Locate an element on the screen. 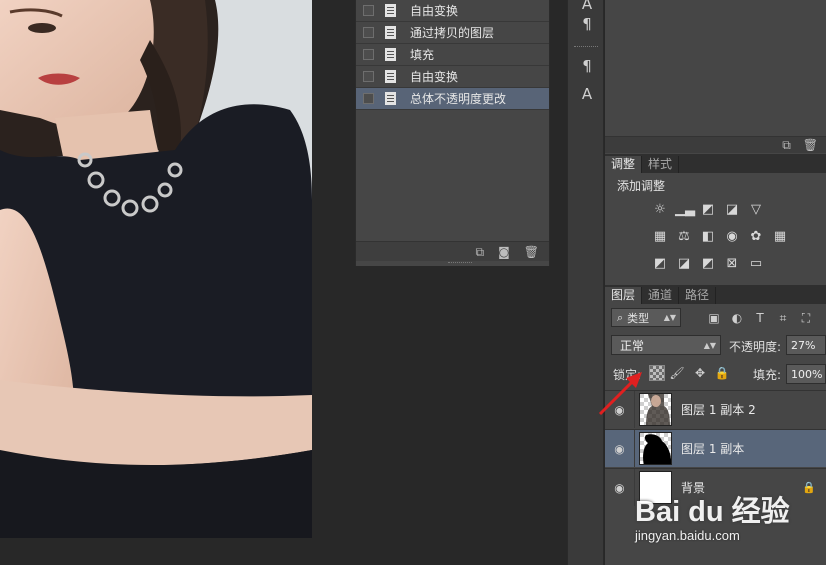 The width and height of the screenshot is (826, 565). type-layer-filter-icon: T is located at coordinates (760, 318).